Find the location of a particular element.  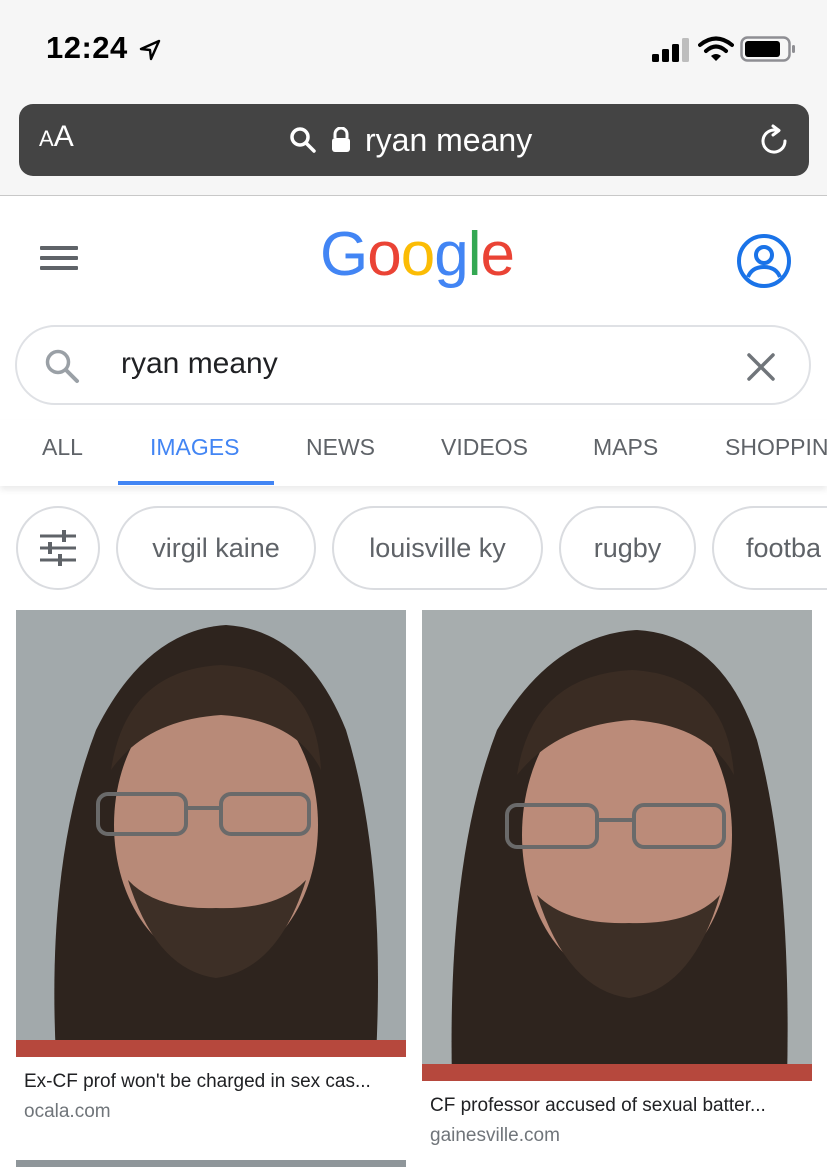

wifi-icon is located at coordinates (716, 48).